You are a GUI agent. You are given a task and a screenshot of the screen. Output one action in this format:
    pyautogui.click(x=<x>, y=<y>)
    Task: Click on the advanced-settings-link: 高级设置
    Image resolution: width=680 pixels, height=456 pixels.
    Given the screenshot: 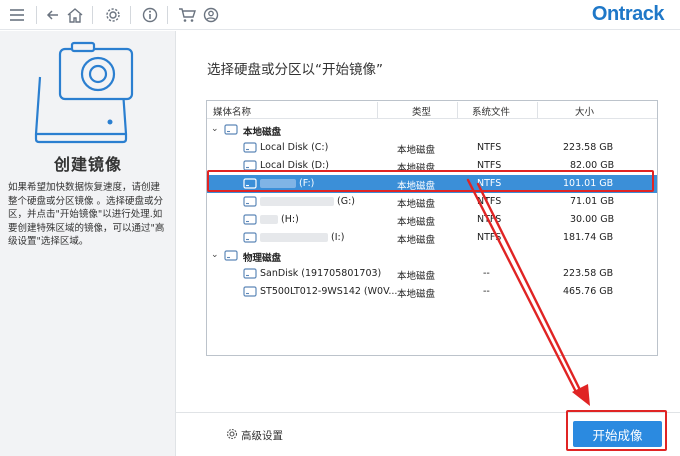 What is the action you would take?
    pyautogui.click(x=254, y=435)
    